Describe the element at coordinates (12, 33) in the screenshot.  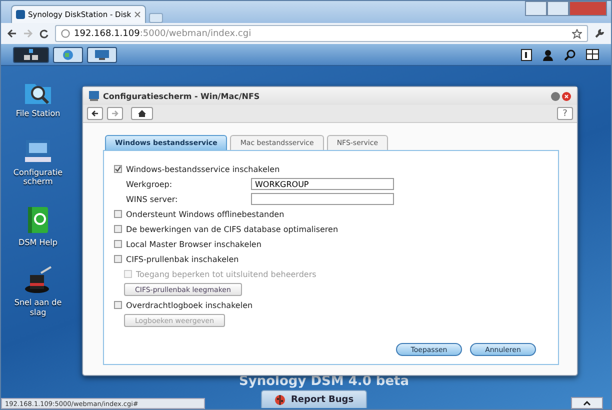
I see `back-icon` at that location.